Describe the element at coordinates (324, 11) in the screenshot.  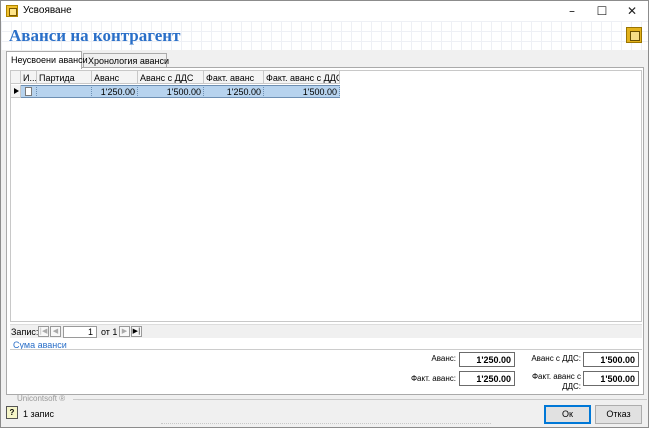
I see `title-bar: Усвояване – ☐ ✕` at that location.